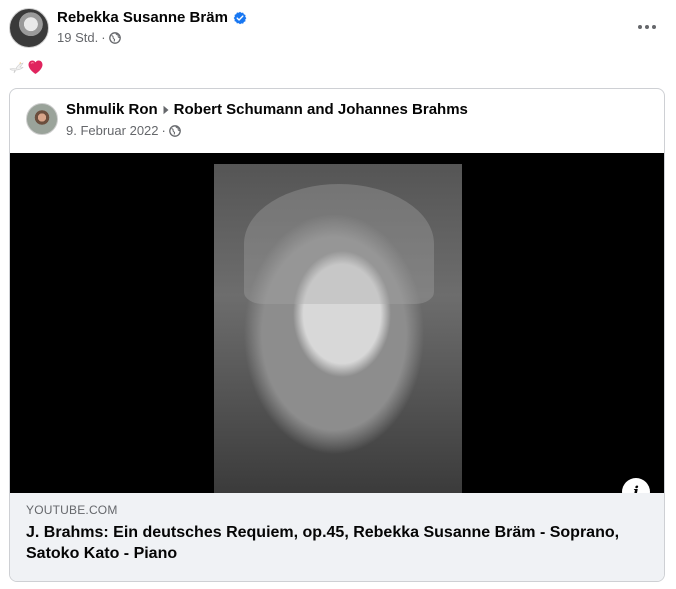 This screenshot has height=589, width=676. Describe the element at coordinates (321, 109) in the screenshot. I see `shared-group-name: Robert Schumann and Johannes Brahms` at that location.